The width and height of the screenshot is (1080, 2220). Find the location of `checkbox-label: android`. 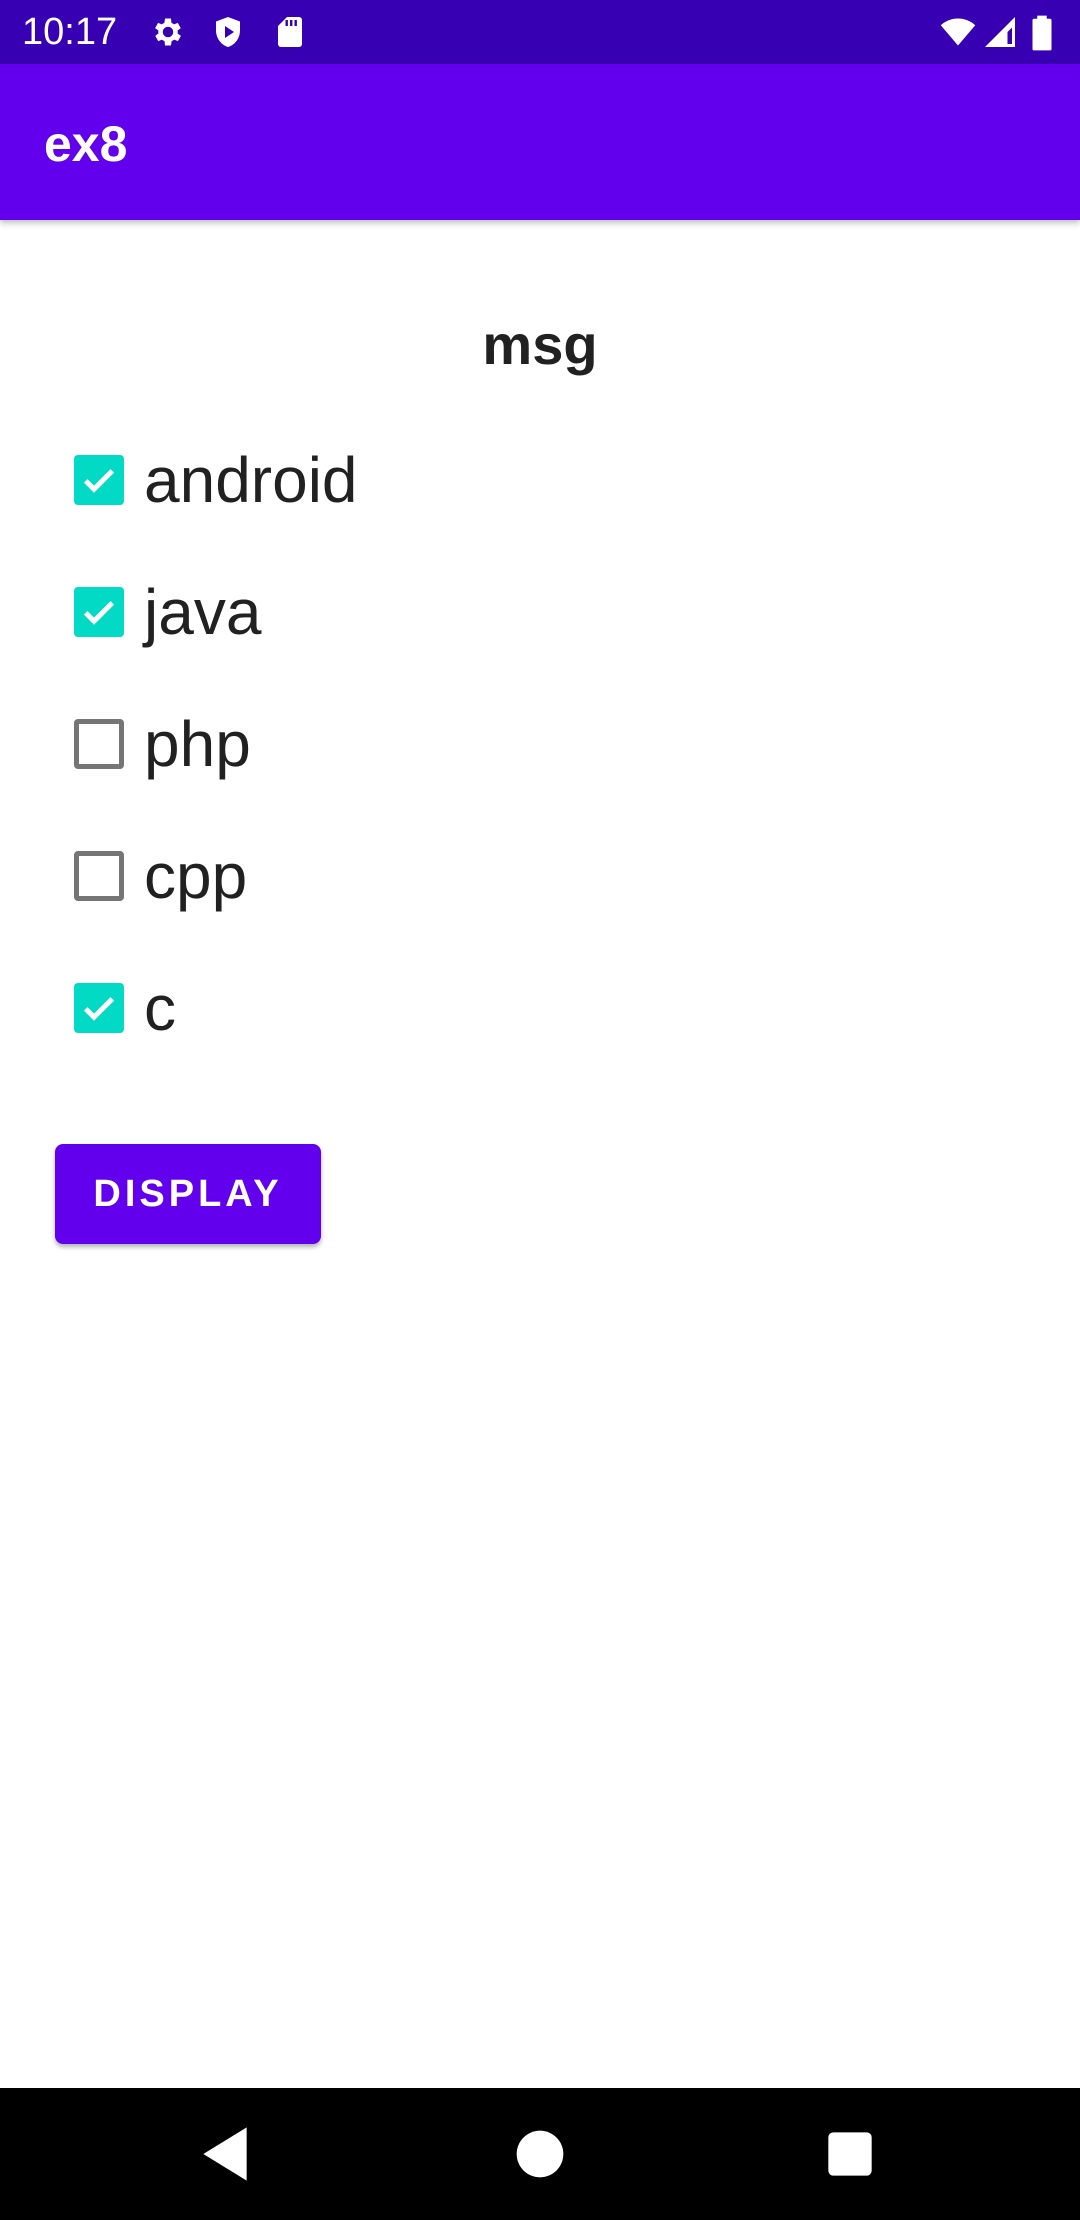

checkbox-label: android is located at coordinates (251, 480).